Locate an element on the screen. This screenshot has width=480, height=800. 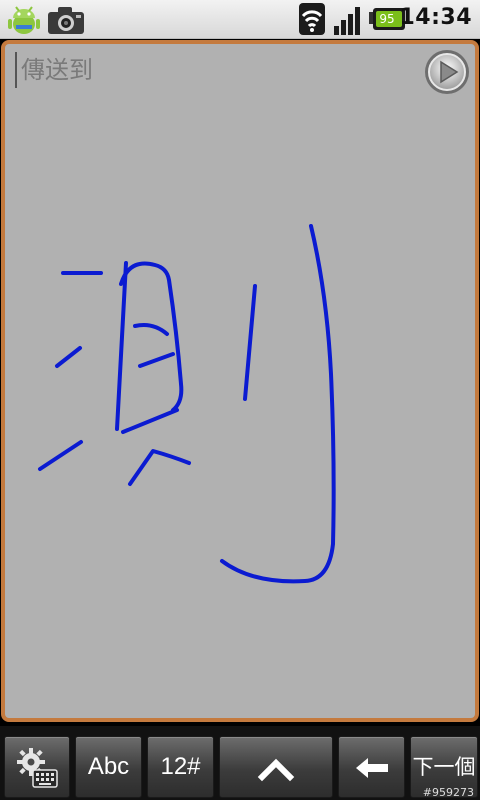
wifi-icon is located at coordinates (312, 19).